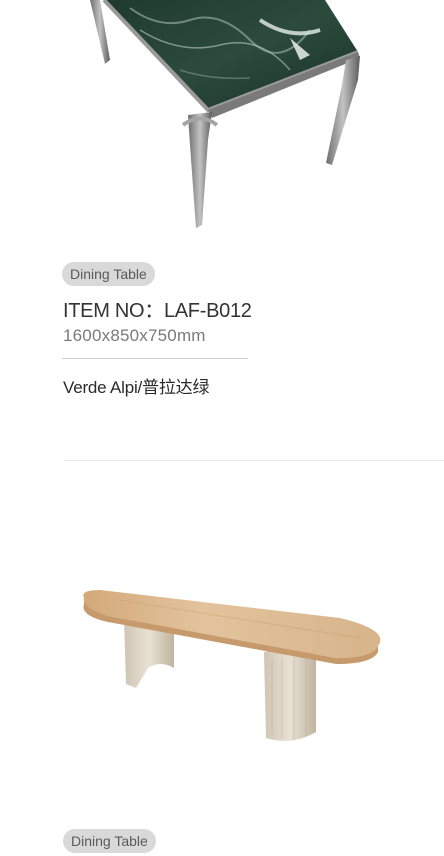 The image size is (444, 856). What do you see at coordinates (155, 358) in the screenshot?
I see `divider` at bounding box center [155, 358].